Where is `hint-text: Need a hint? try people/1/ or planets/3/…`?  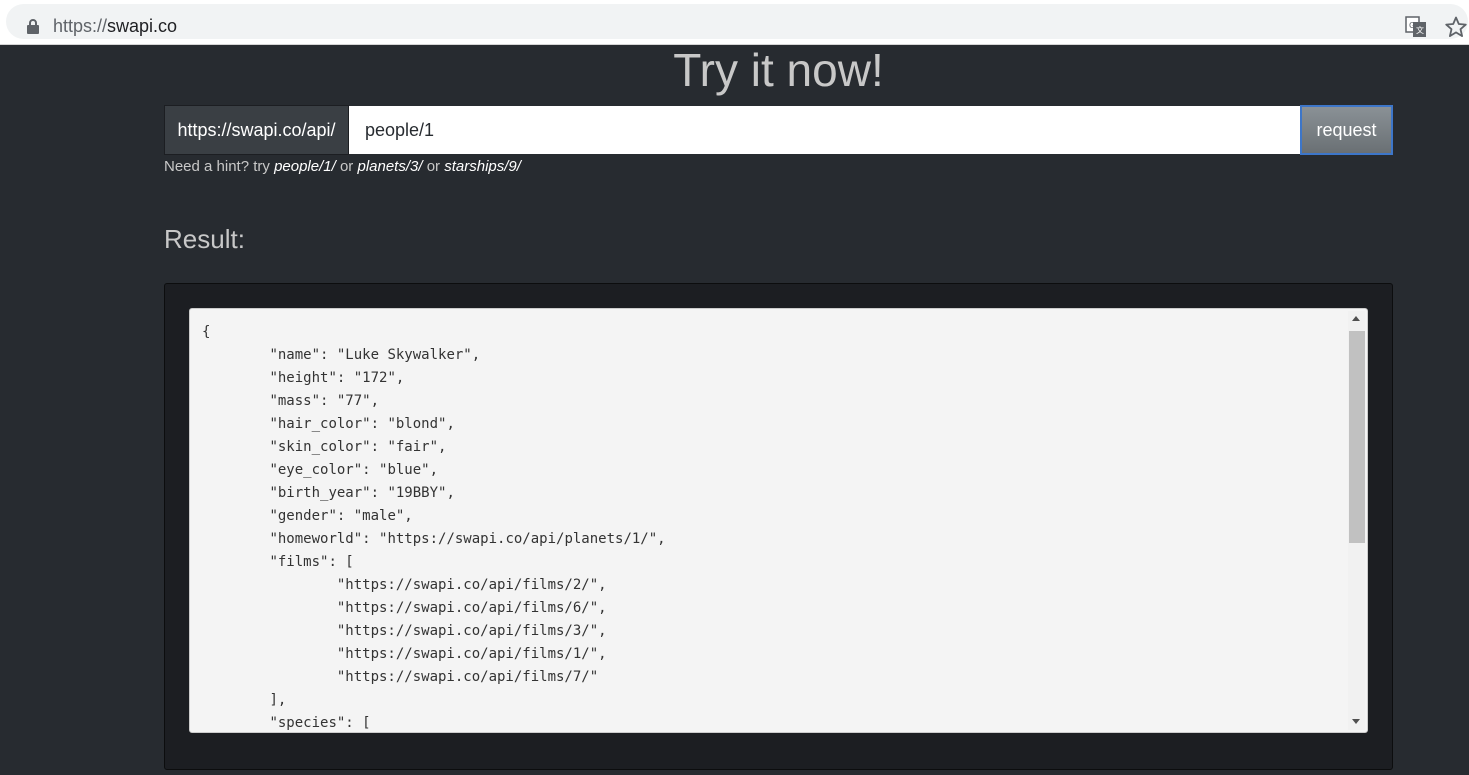
hint-text: Need a hint? try people/1/ or planets/3/… is located at coordinates (342, 166).